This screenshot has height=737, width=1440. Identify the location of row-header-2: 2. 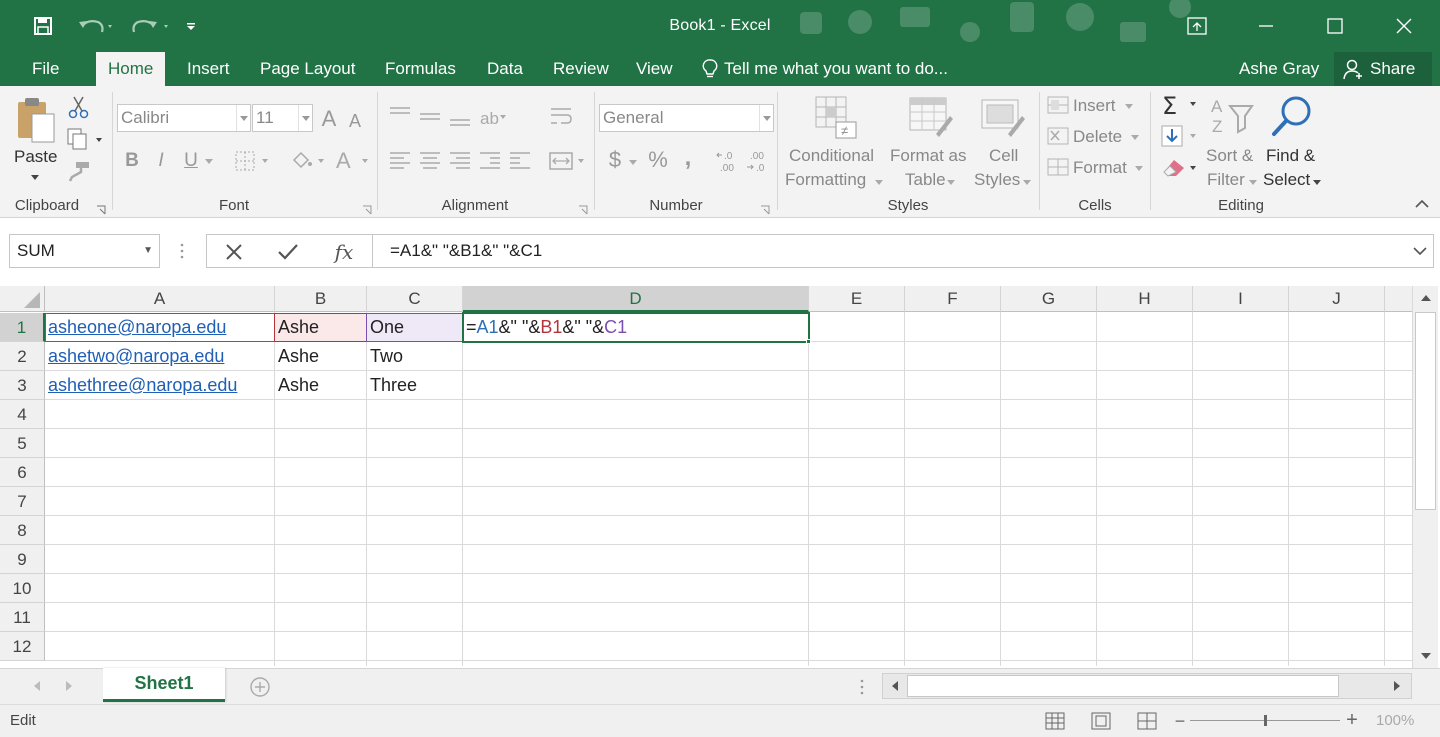
(22, 356).